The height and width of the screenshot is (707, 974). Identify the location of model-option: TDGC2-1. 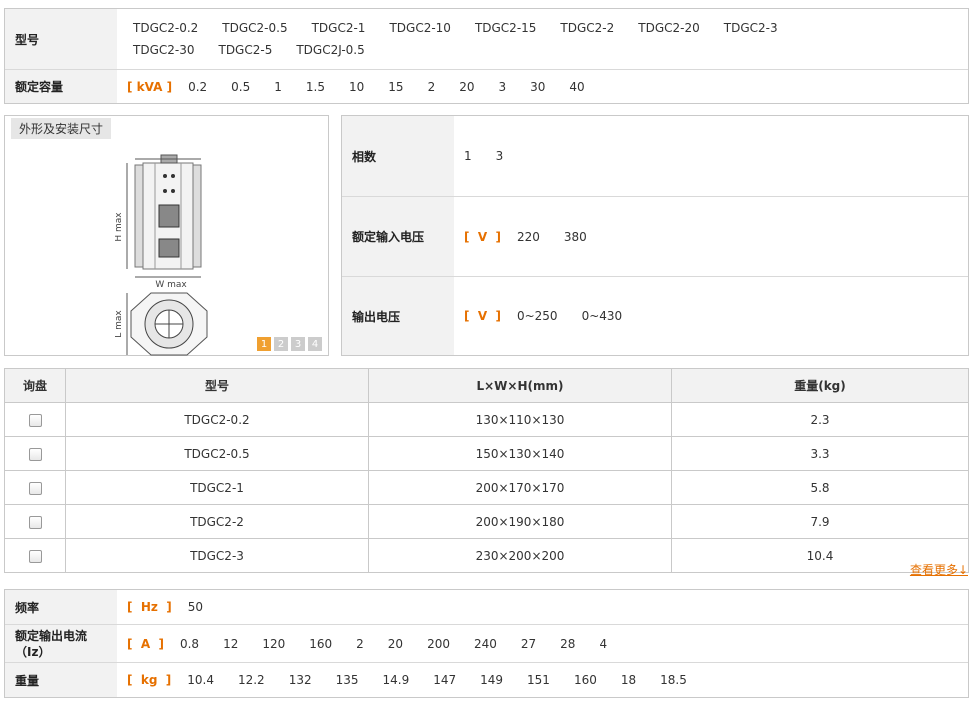
(339, 28).